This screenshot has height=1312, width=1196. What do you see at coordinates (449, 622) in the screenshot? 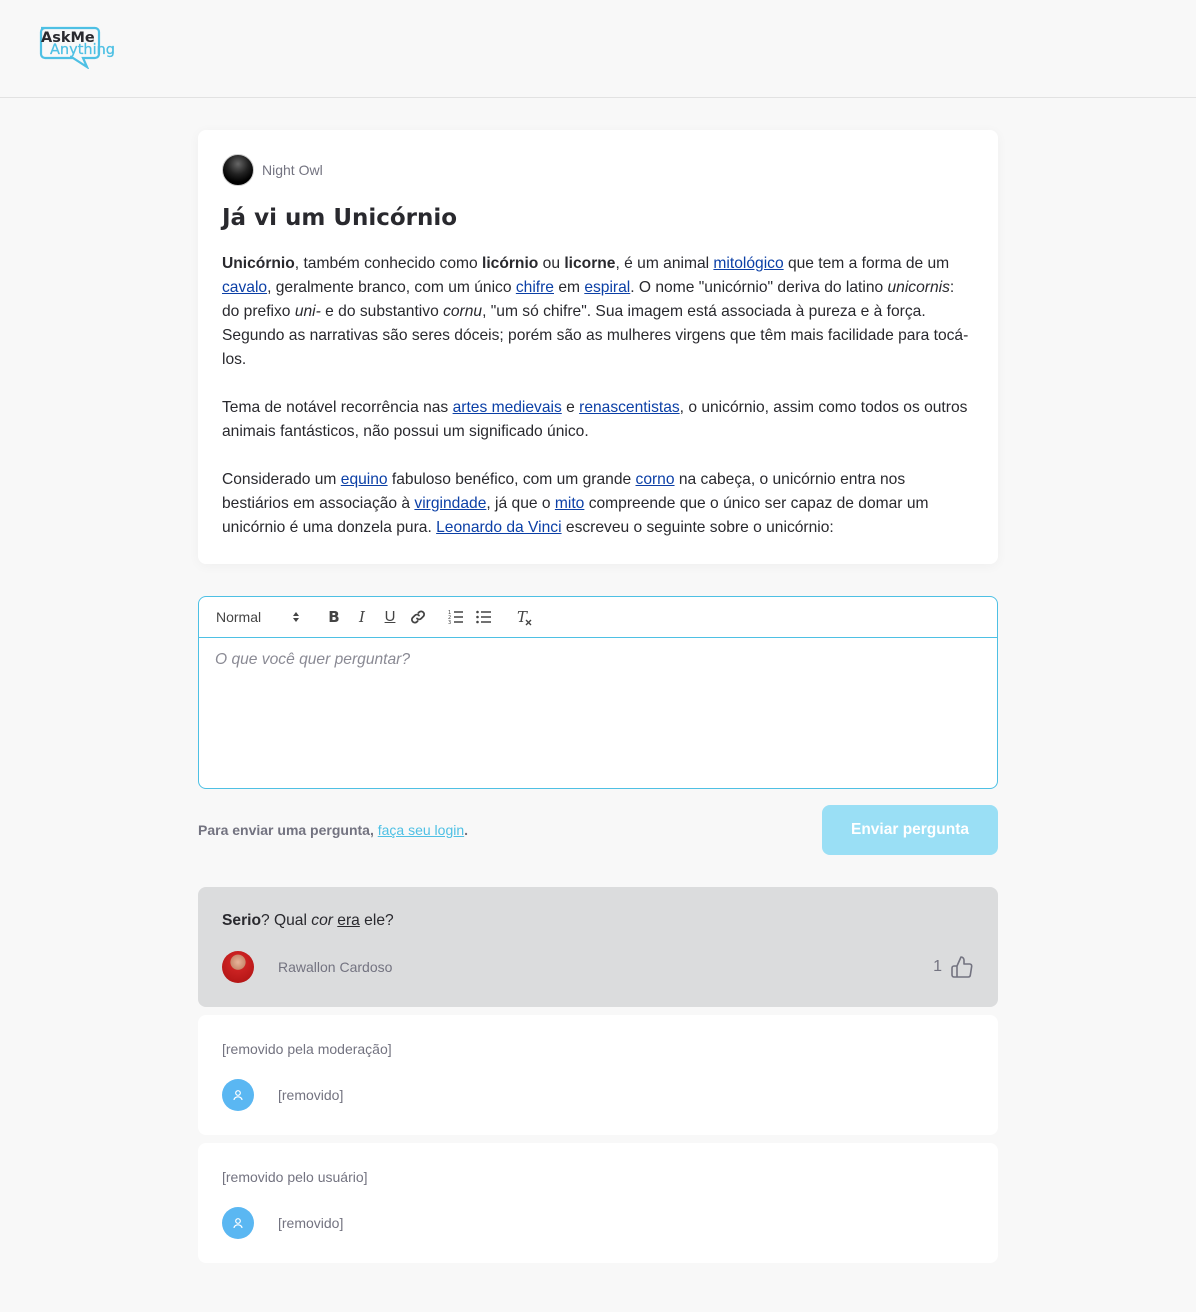
I see `svg-text: 3` at bounding box center [449, 622].